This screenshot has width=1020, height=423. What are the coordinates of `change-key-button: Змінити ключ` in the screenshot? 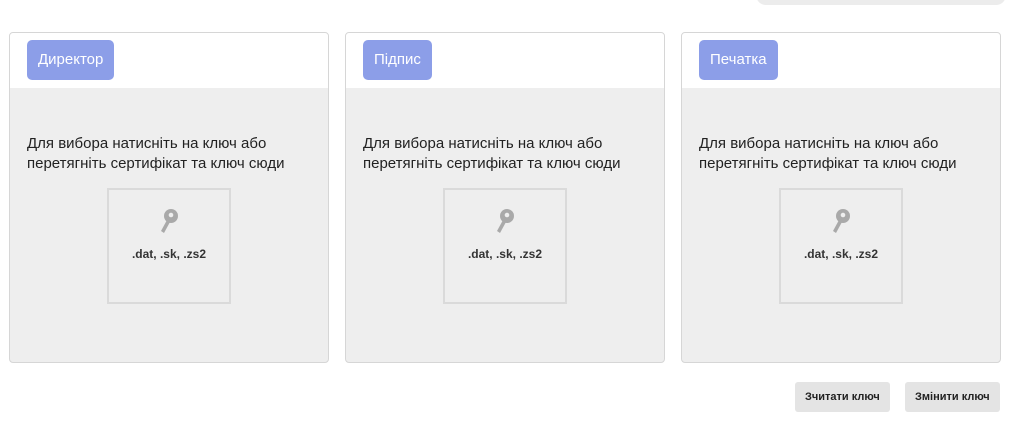 It's located at (952, 397).